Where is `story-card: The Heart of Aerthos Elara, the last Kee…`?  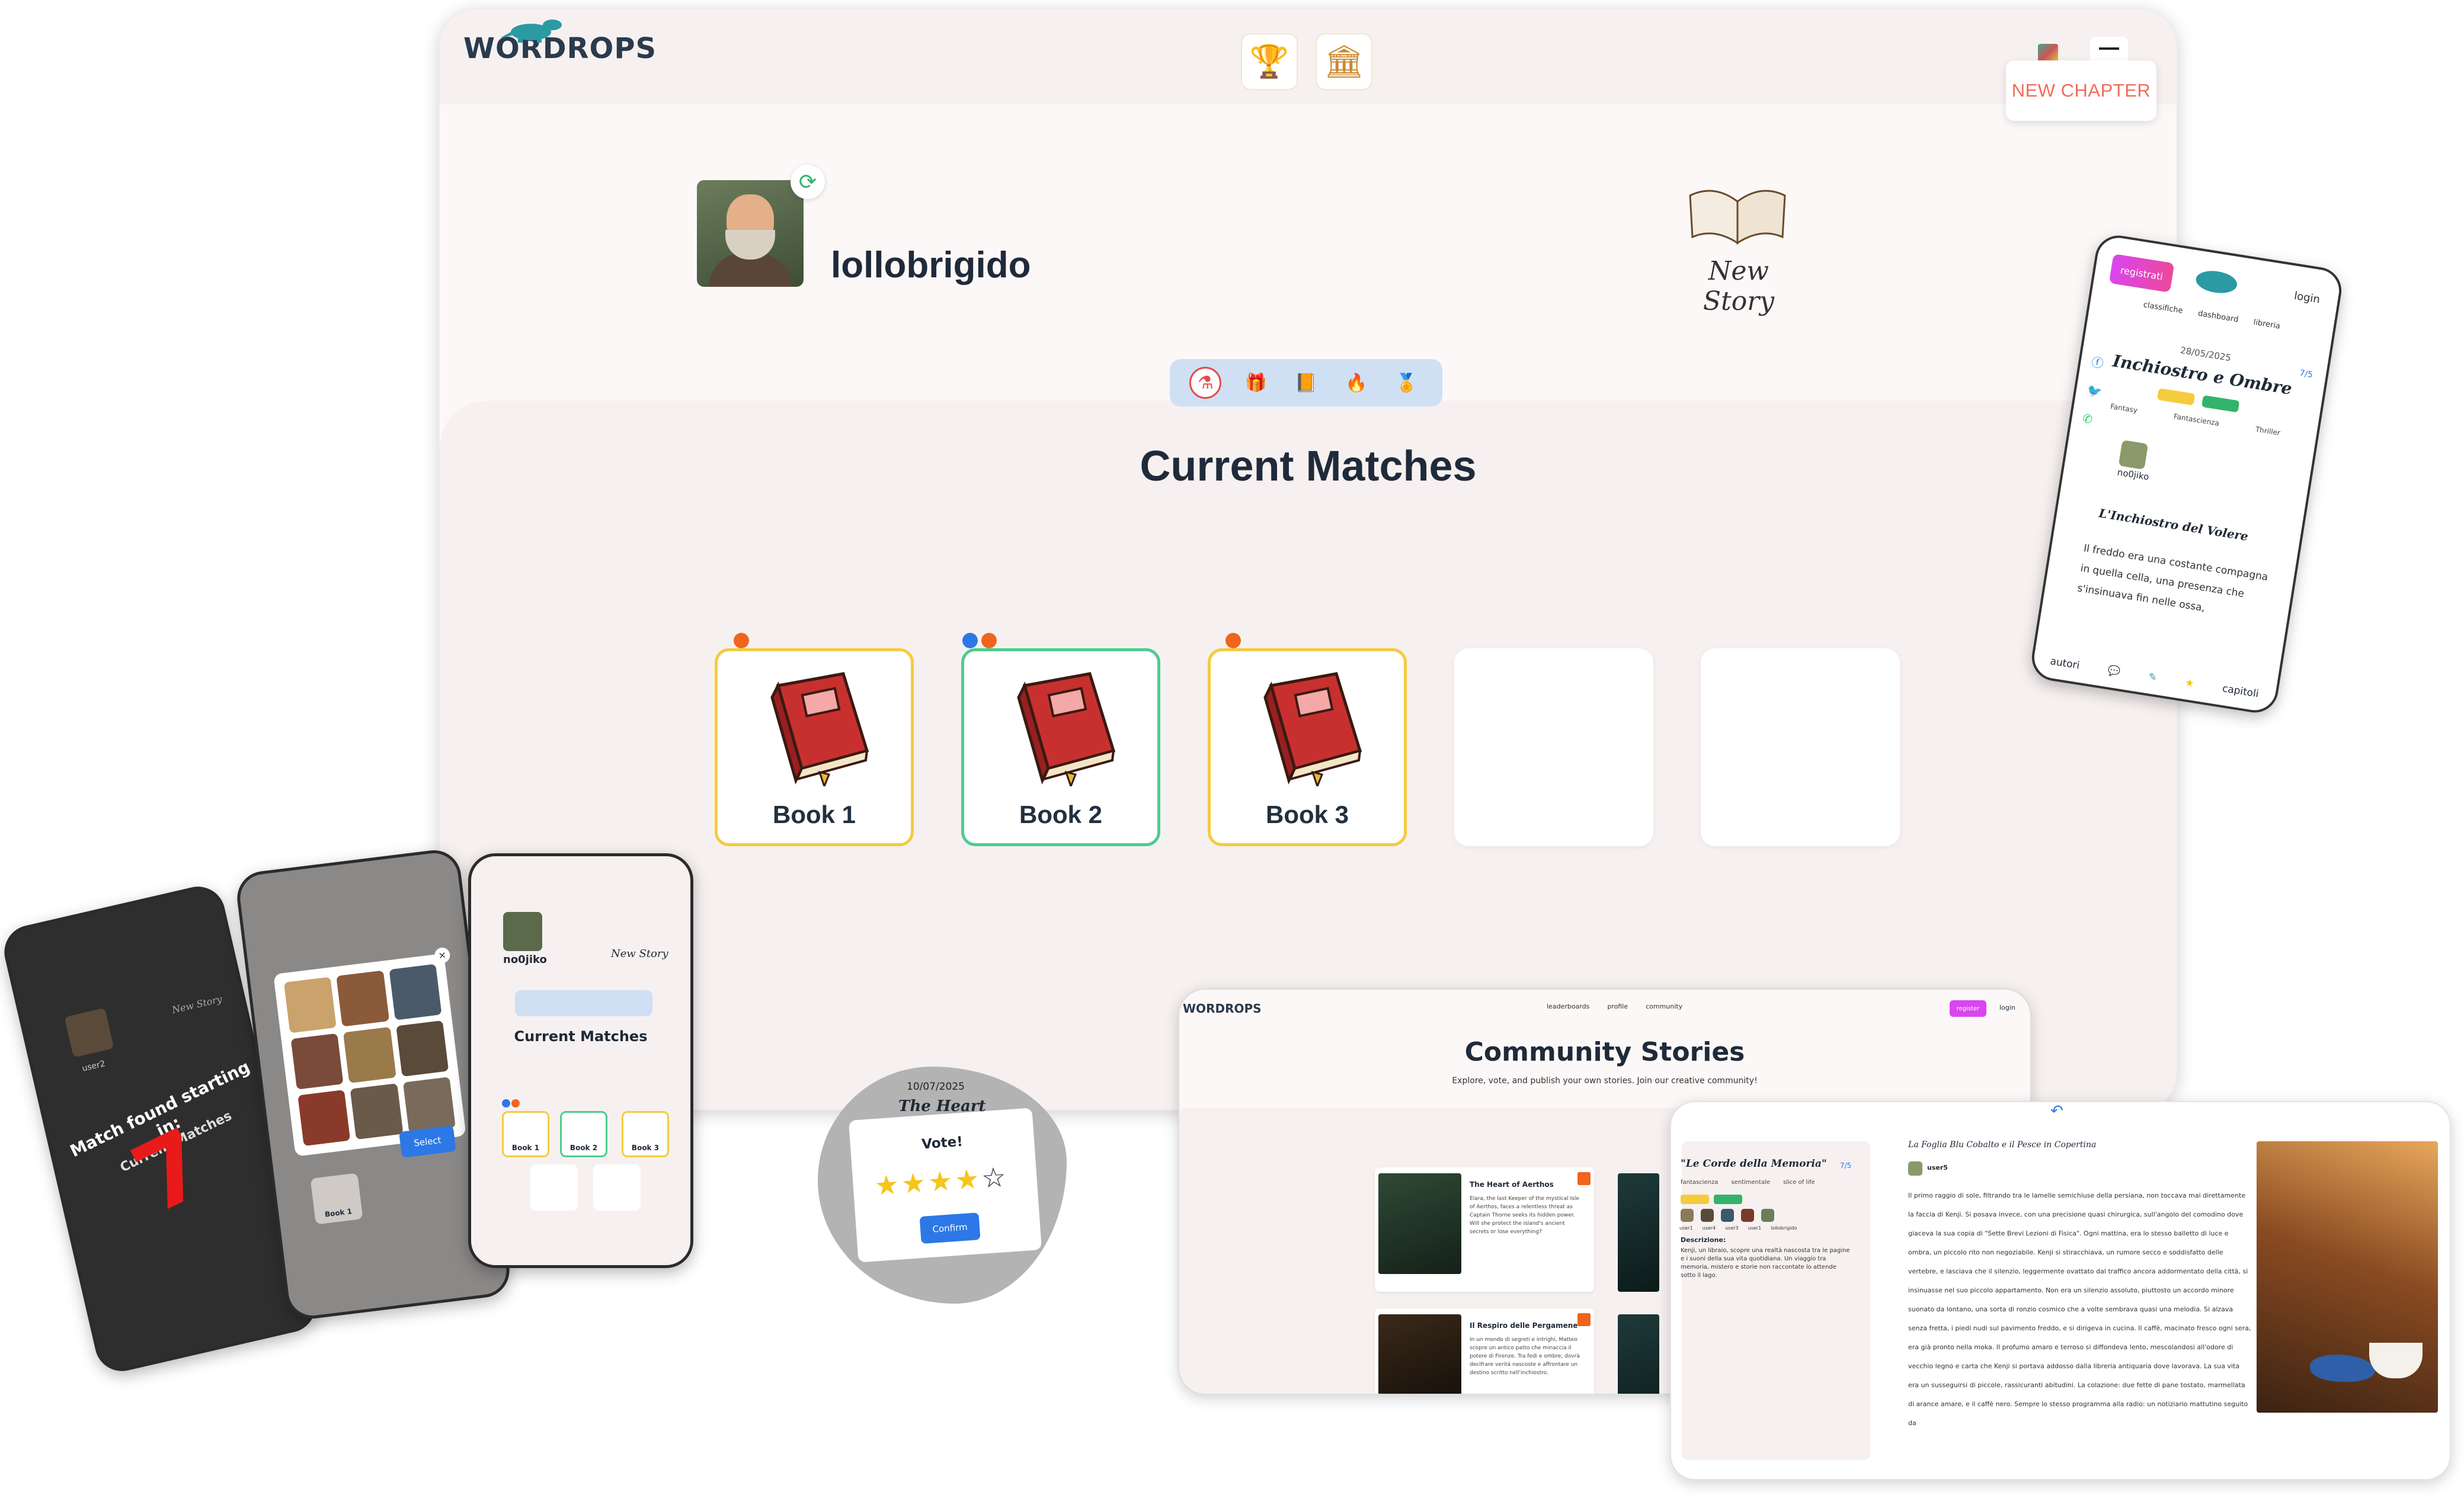
story-card: The Heart of Aerthos Elara, the last Kee… is located at coordinates (1484, 1229).